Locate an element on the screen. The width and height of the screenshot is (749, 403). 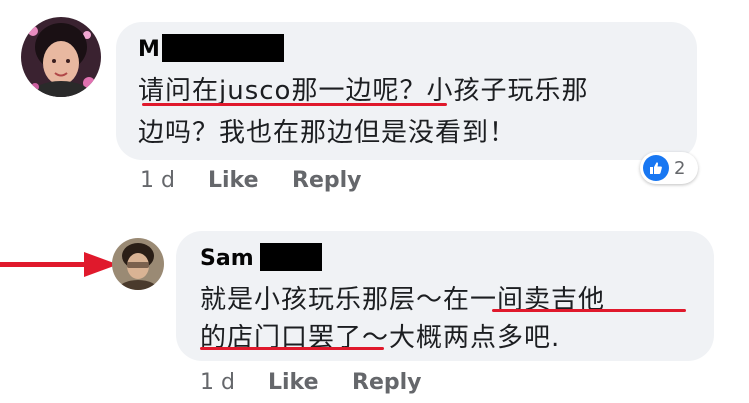
thumbs-up-icon is located at coordinates (656, 168).